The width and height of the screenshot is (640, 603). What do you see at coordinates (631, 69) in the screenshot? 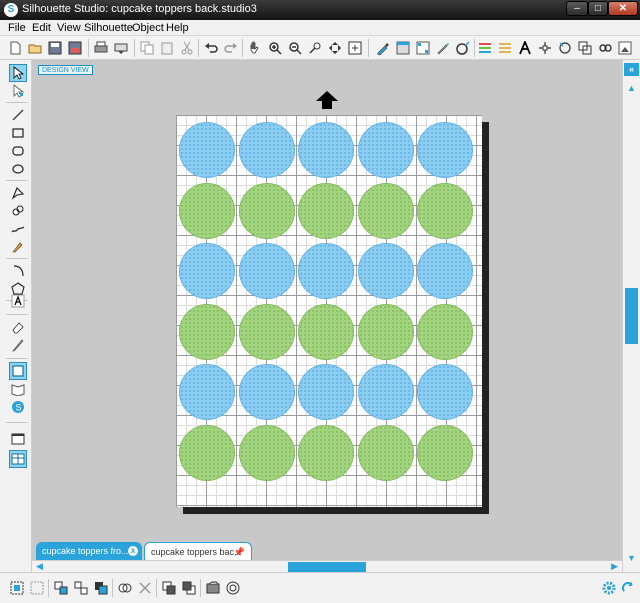
I see `collapse-panel-button: «` at bounding box center [631, 69].